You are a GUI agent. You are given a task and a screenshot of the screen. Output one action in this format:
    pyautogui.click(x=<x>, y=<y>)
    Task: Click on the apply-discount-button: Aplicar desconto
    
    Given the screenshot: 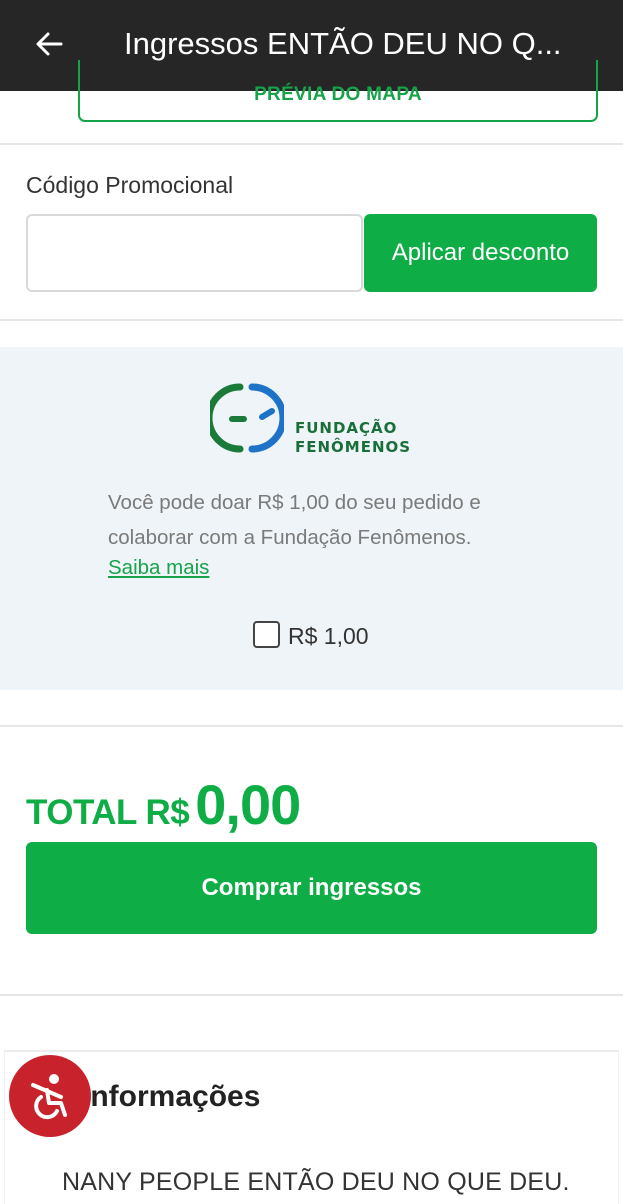 What is the action you would take?
    pyautogui.click(x=480, y=253)
    